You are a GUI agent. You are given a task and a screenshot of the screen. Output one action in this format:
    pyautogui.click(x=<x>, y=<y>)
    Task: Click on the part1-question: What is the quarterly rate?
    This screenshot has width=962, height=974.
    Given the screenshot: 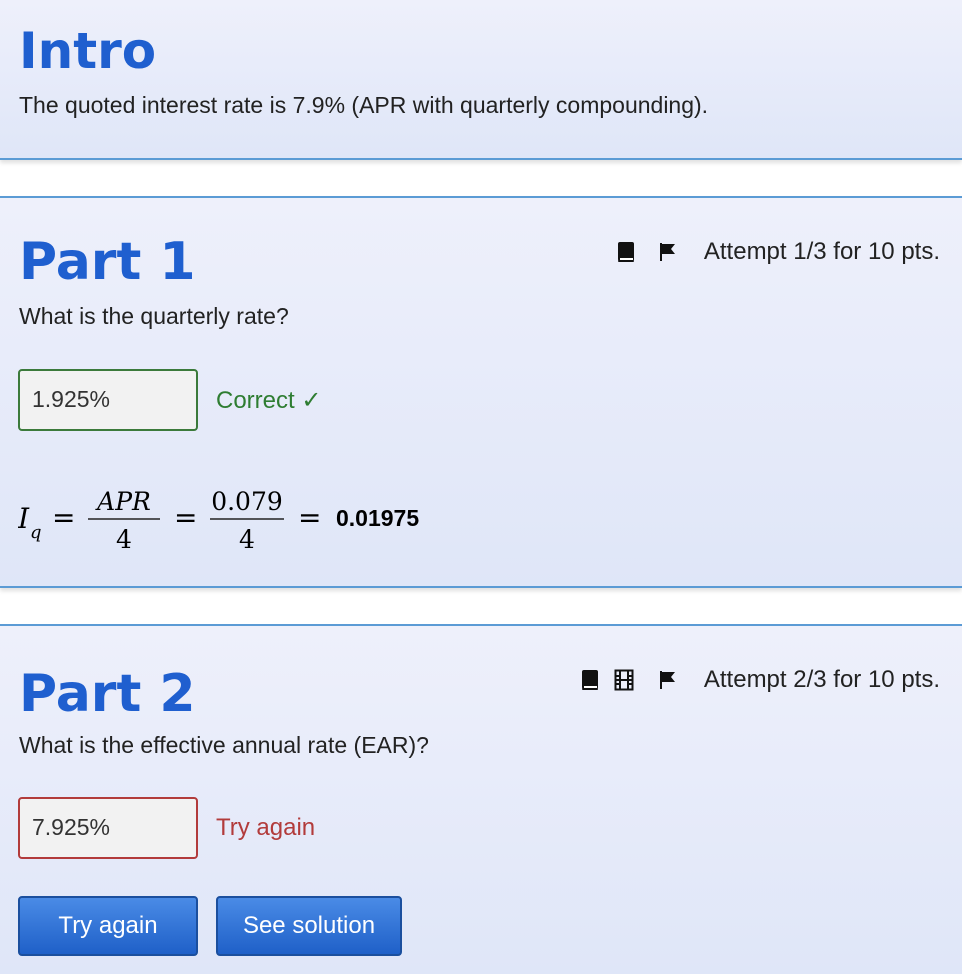 What is the action you would take?
    pyautogui.click(x=154, y=316)
    